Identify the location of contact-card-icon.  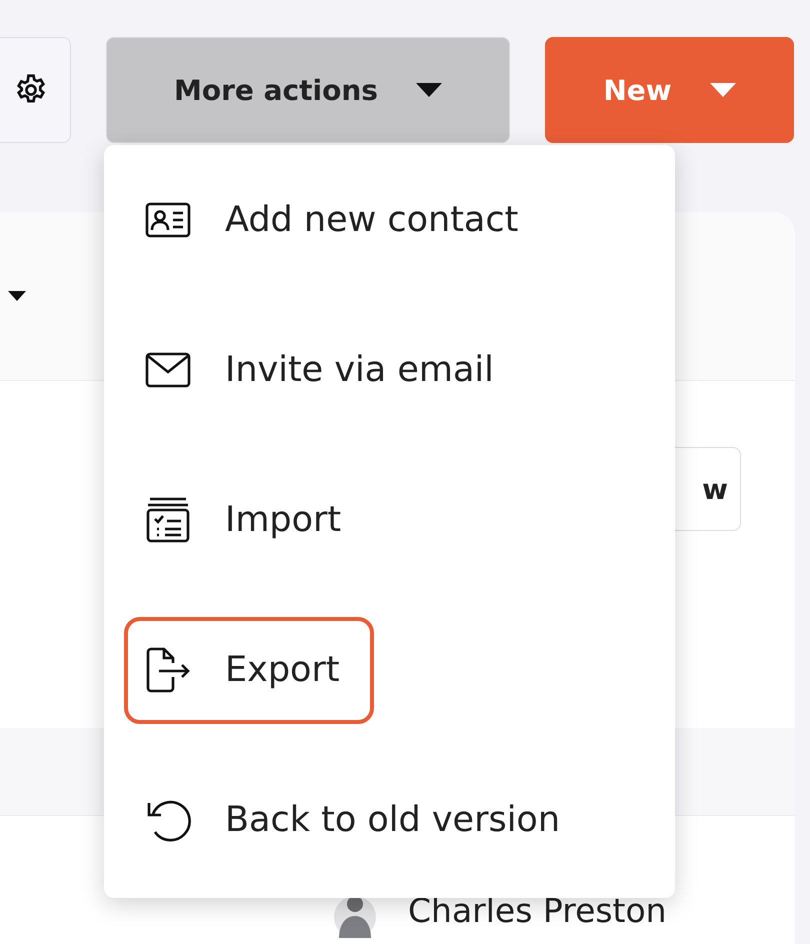
(168, 220).